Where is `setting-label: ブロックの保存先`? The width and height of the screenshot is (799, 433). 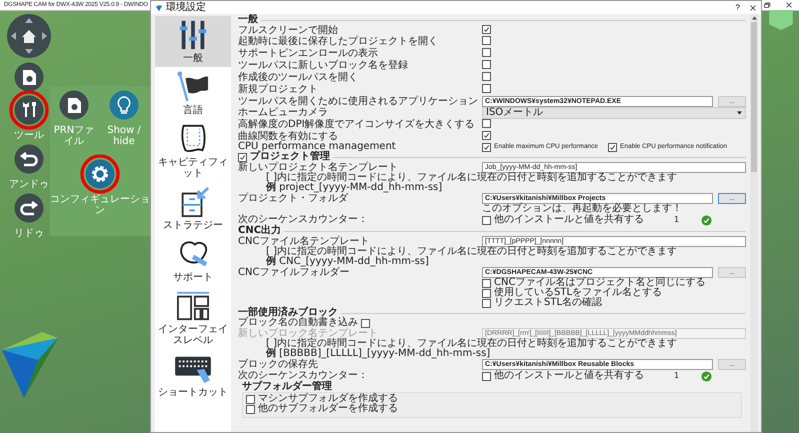
setting-label: ブロックの保存先 is located at coordinates (278, 365).